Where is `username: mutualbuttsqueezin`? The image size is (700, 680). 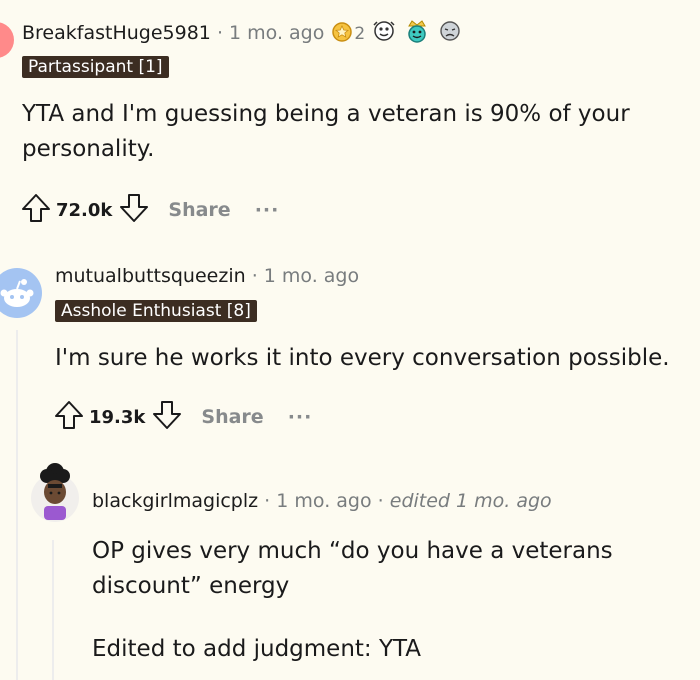 username: mutualbuttsqueezin is located at coordinates (150, 276).